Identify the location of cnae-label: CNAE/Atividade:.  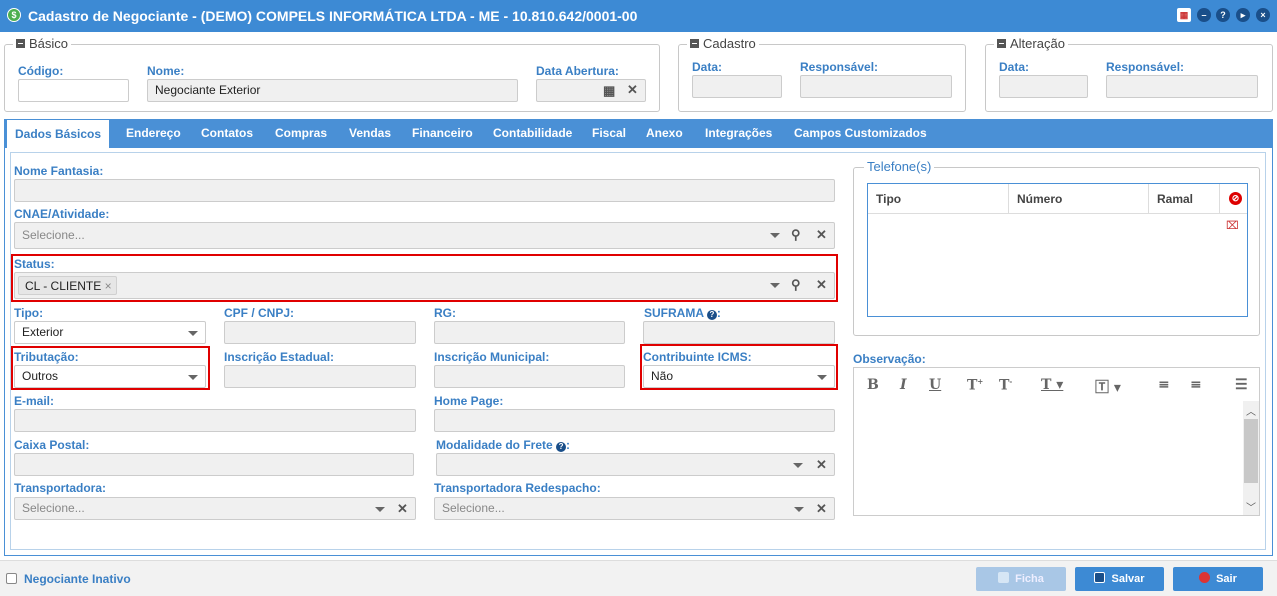
(62, 214).